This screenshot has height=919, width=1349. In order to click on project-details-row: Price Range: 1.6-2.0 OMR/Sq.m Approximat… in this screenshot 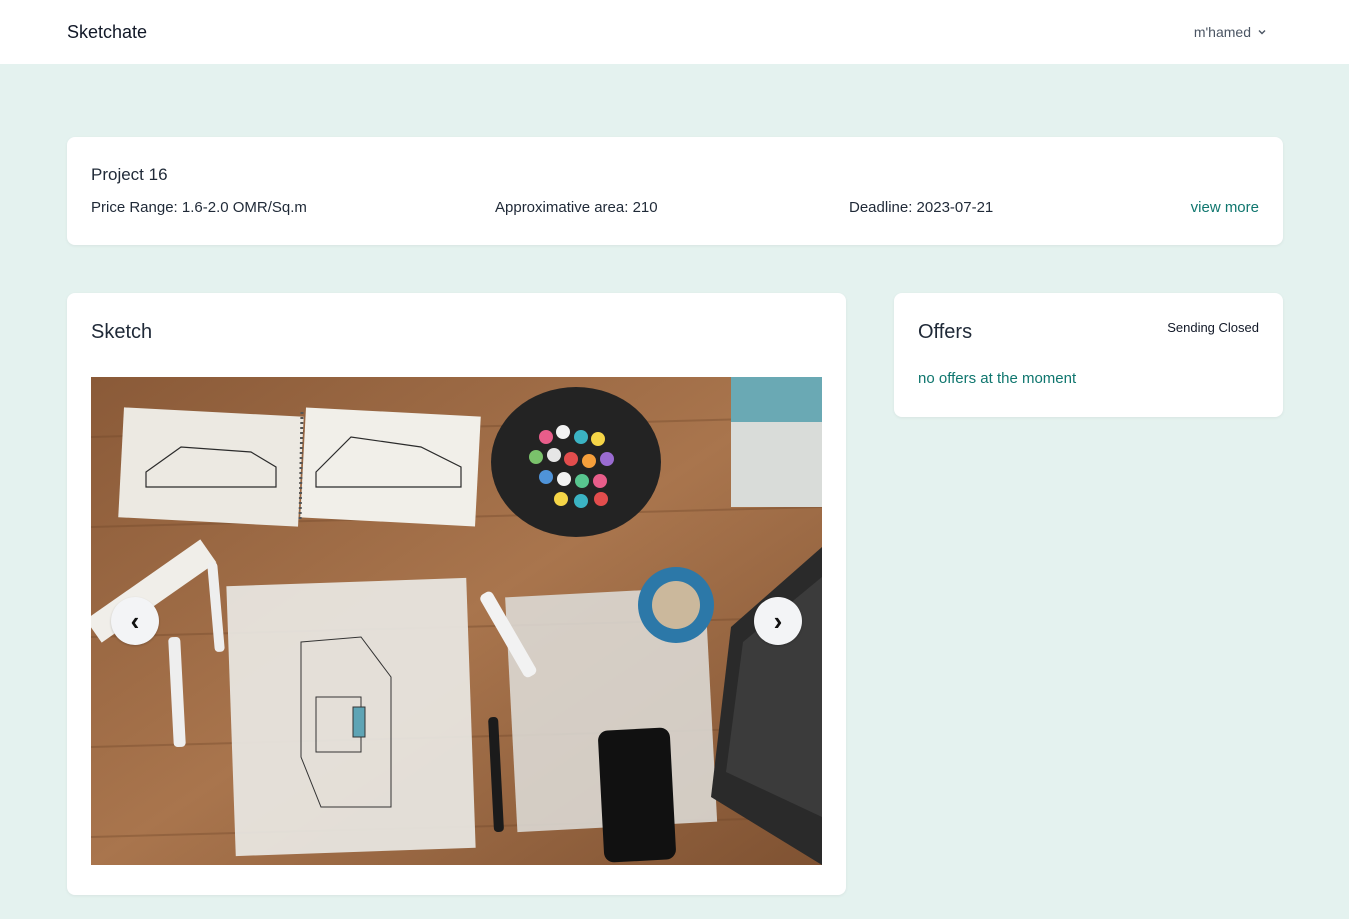, I will do `click(675, 209)`.